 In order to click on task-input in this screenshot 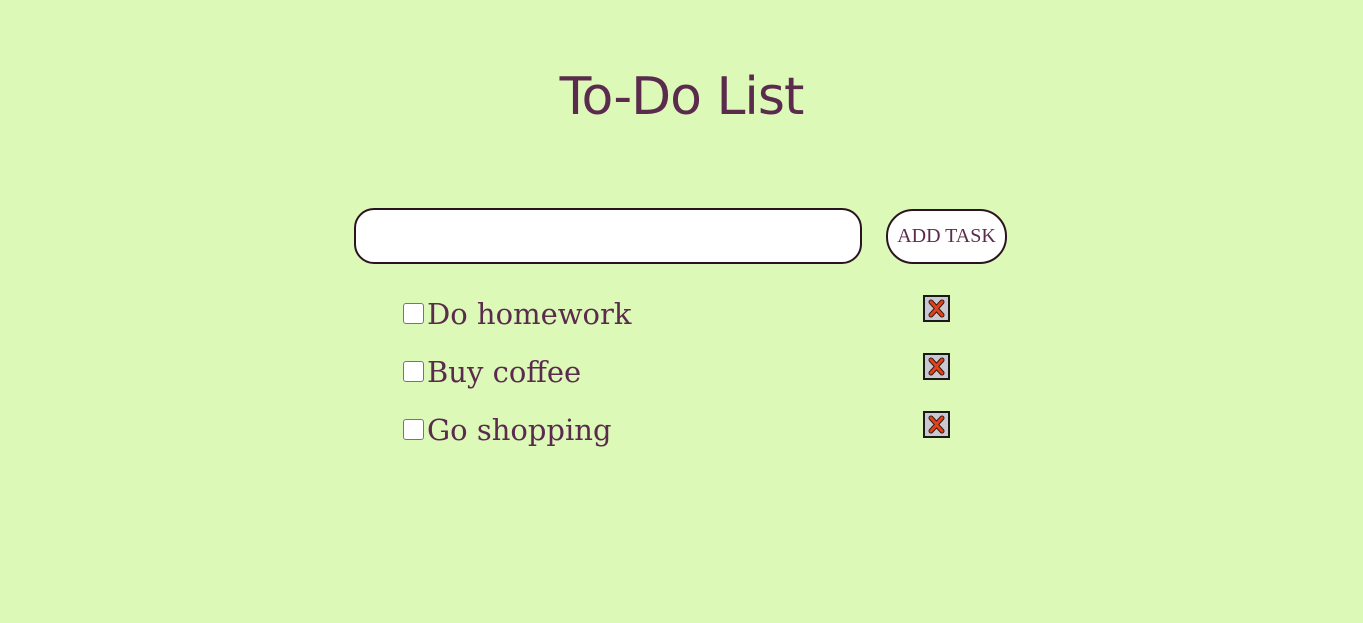, I will do `click(608, 236)`.